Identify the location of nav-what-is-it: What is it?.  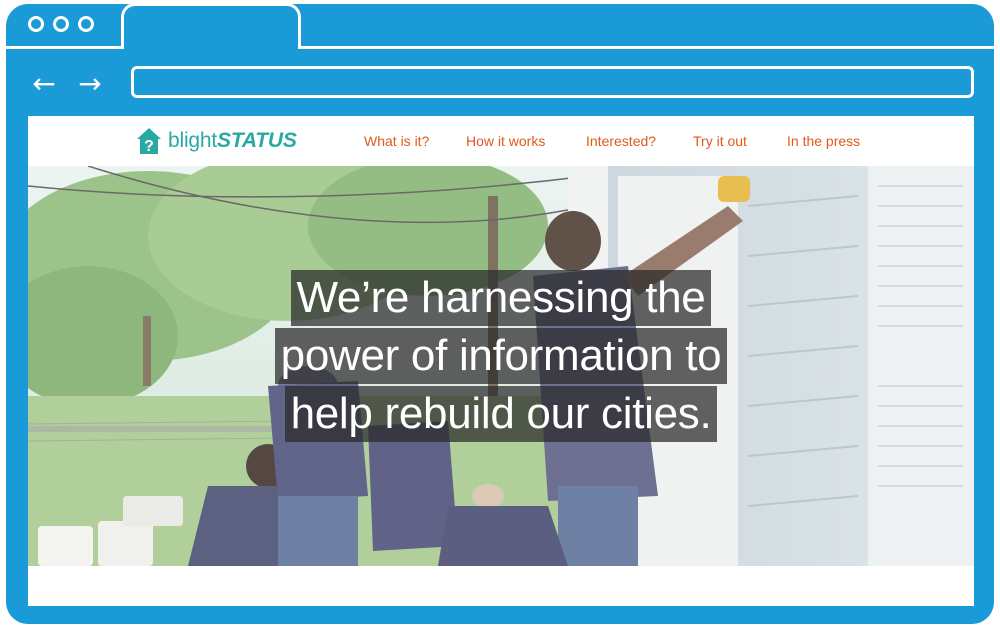
(396, 141).